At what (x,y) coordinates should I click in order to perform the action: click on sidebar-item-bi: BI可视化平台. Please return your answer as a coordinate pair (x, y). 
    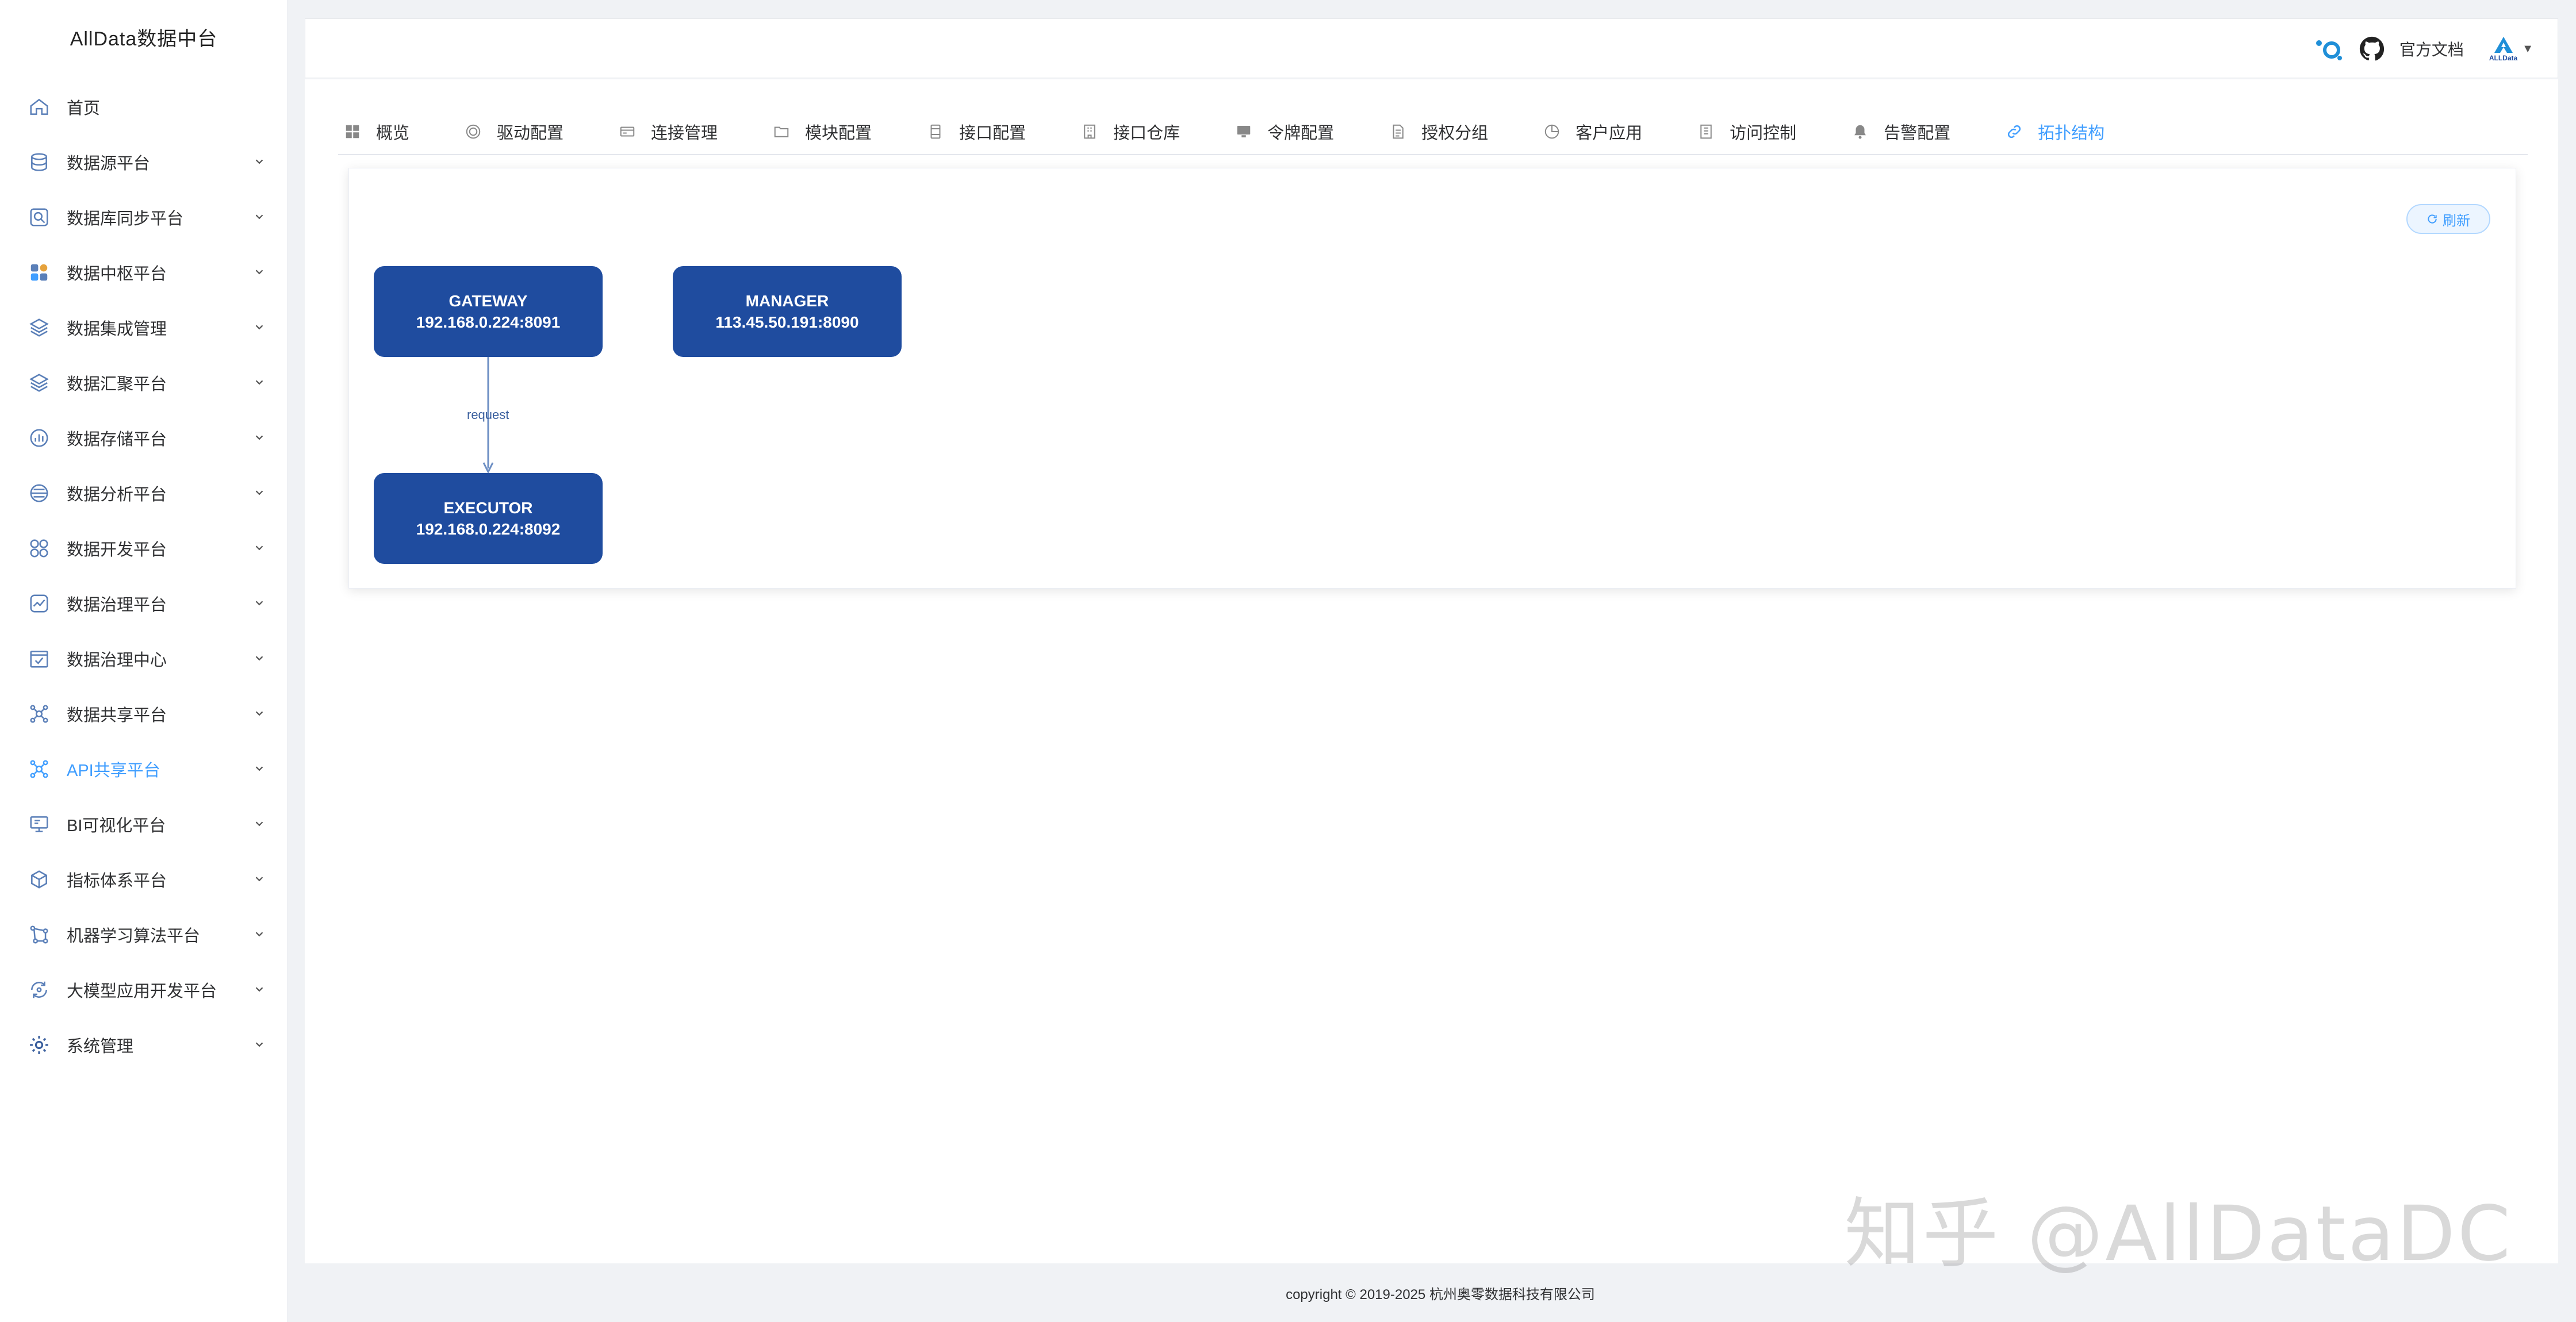
    Looking at the image, I should click on (144, 824).